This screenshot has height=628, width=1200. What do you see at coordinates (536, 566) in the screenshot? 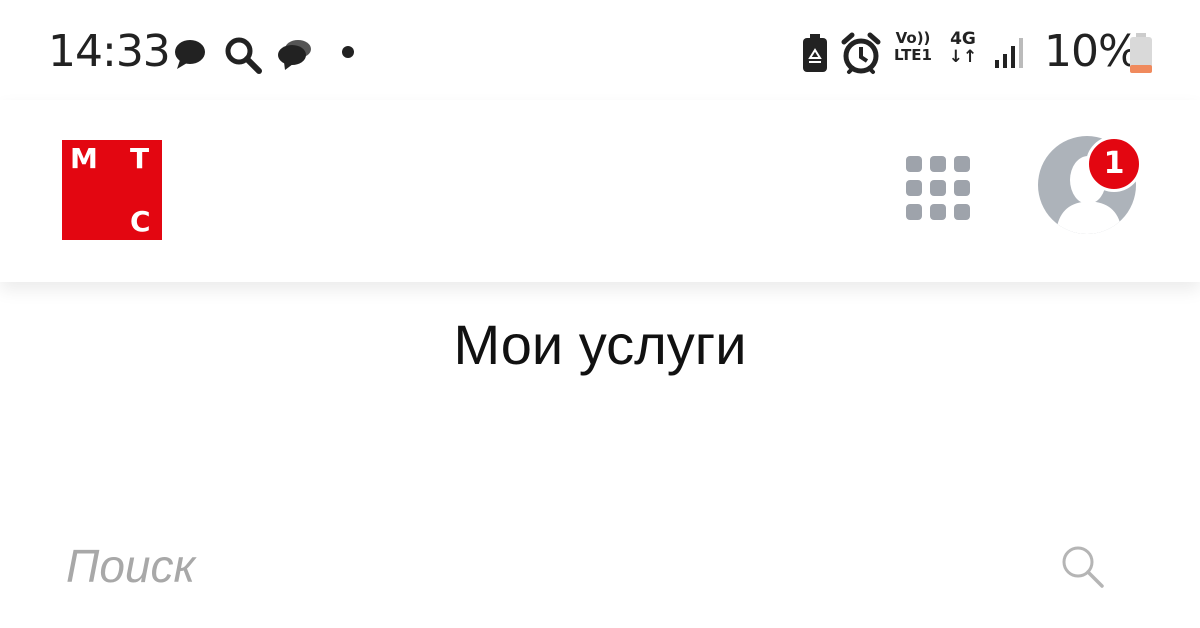
I see `search-input` at bounding box center [536, 566].